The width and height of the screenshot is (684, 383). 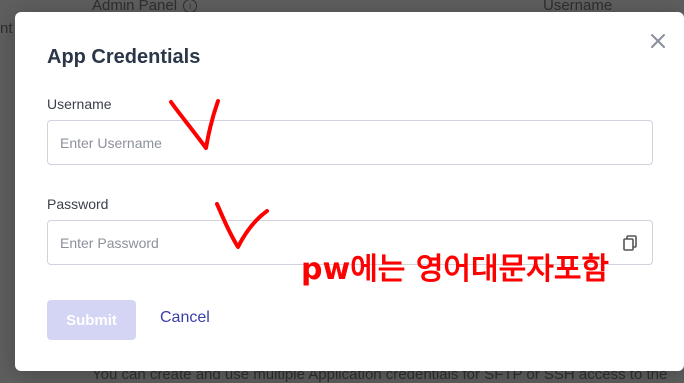 I want to click on password-label: Password, so click(x=78, y=204).